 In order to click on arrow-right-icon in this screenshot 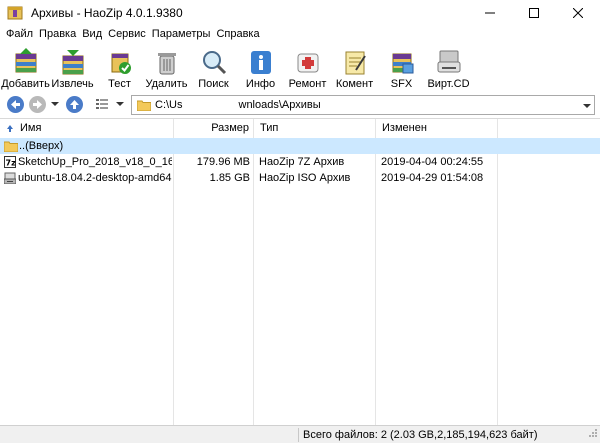, I will do `click(37, 104)`.